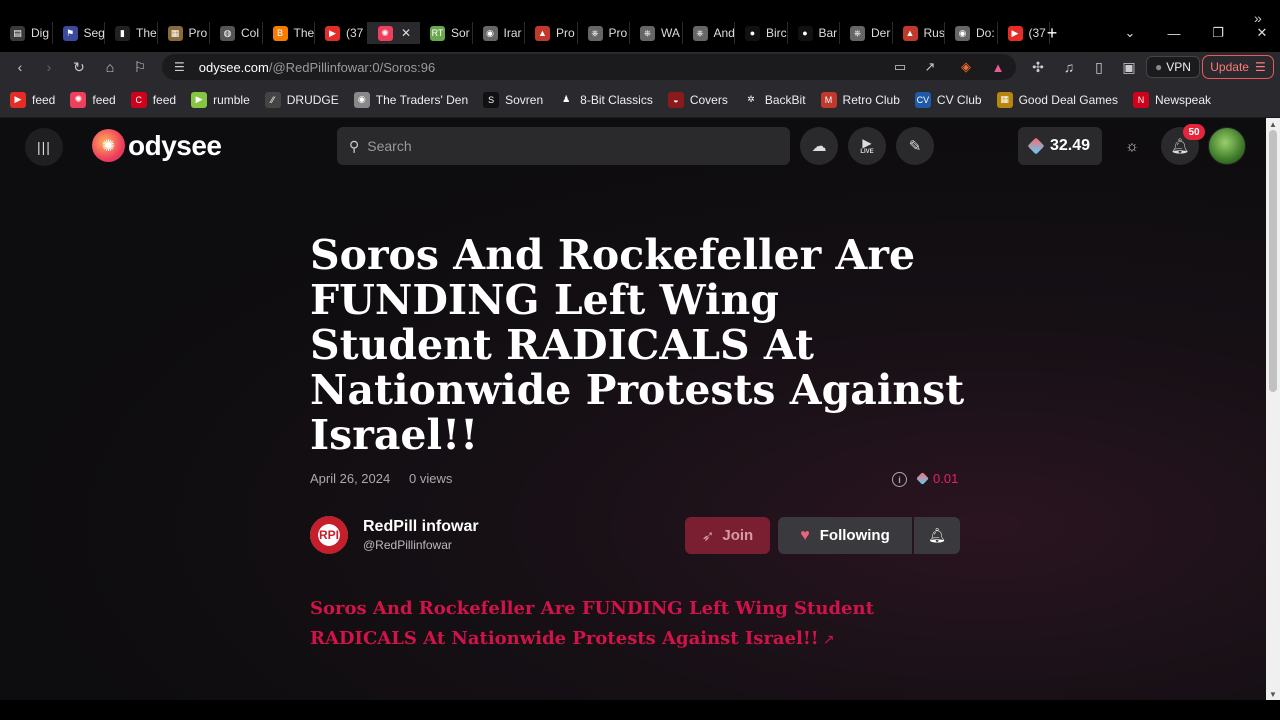 The height and width of the screenshot is (720, 1280). I want to click on bell-icon: 🔔︎, so click(1180, 146).